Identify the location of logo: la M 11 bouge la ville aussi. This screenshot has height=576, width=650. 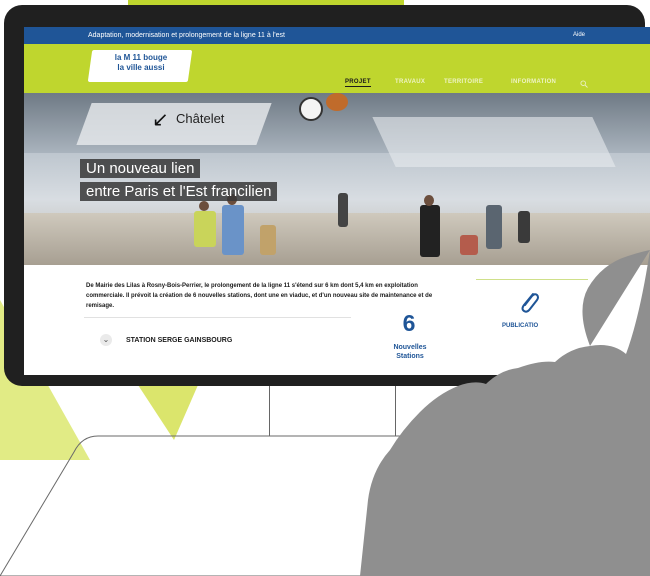
(141, 63).